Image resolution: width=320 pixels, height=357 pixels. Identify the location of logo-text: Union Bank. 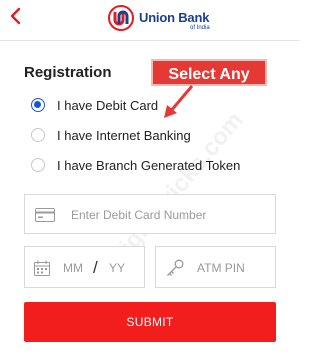
(174, 17).